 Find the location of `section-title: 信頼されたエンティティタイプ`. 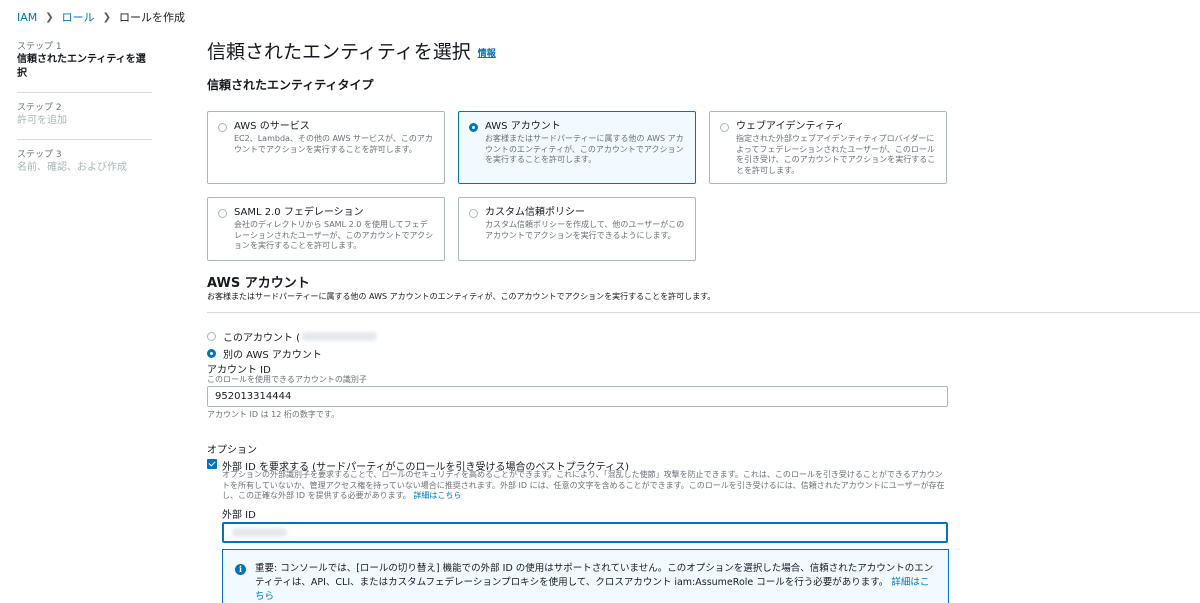

section-title: 信頼されたエンティティタイプ is located at coordinates (290, 85).